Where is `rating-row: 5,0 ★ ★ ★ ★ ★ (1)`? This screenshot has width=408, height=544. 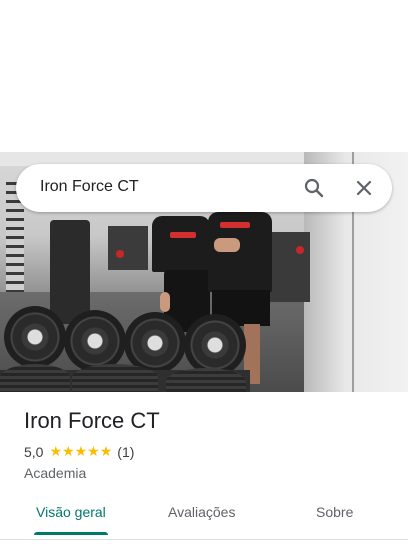
rating-row: 5,0 ★ ★ ★ ★ ★ (1) is located at coordinates (79, 452).